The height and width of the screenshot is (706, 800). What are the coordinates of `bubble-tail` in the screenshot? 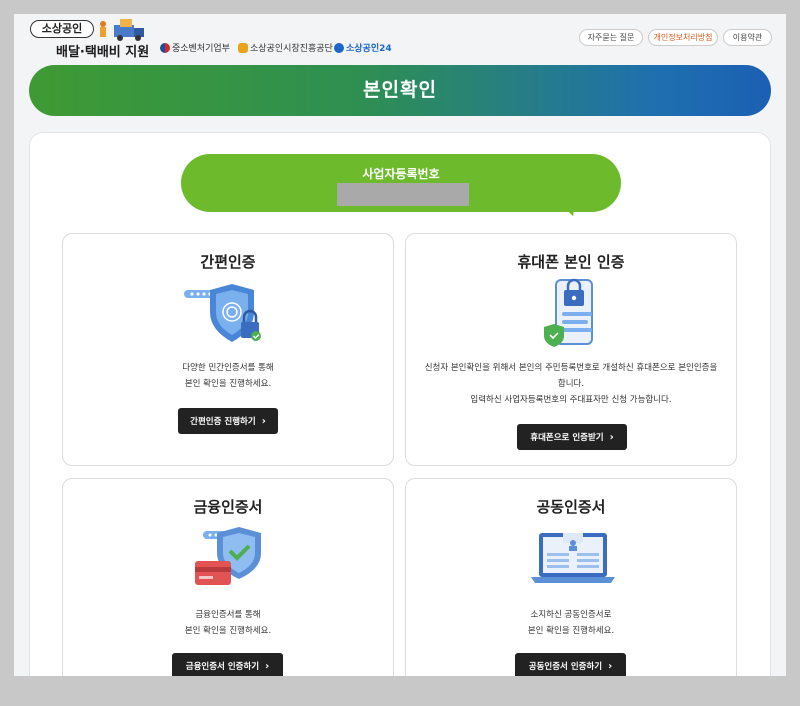 It's located at (567, 208).